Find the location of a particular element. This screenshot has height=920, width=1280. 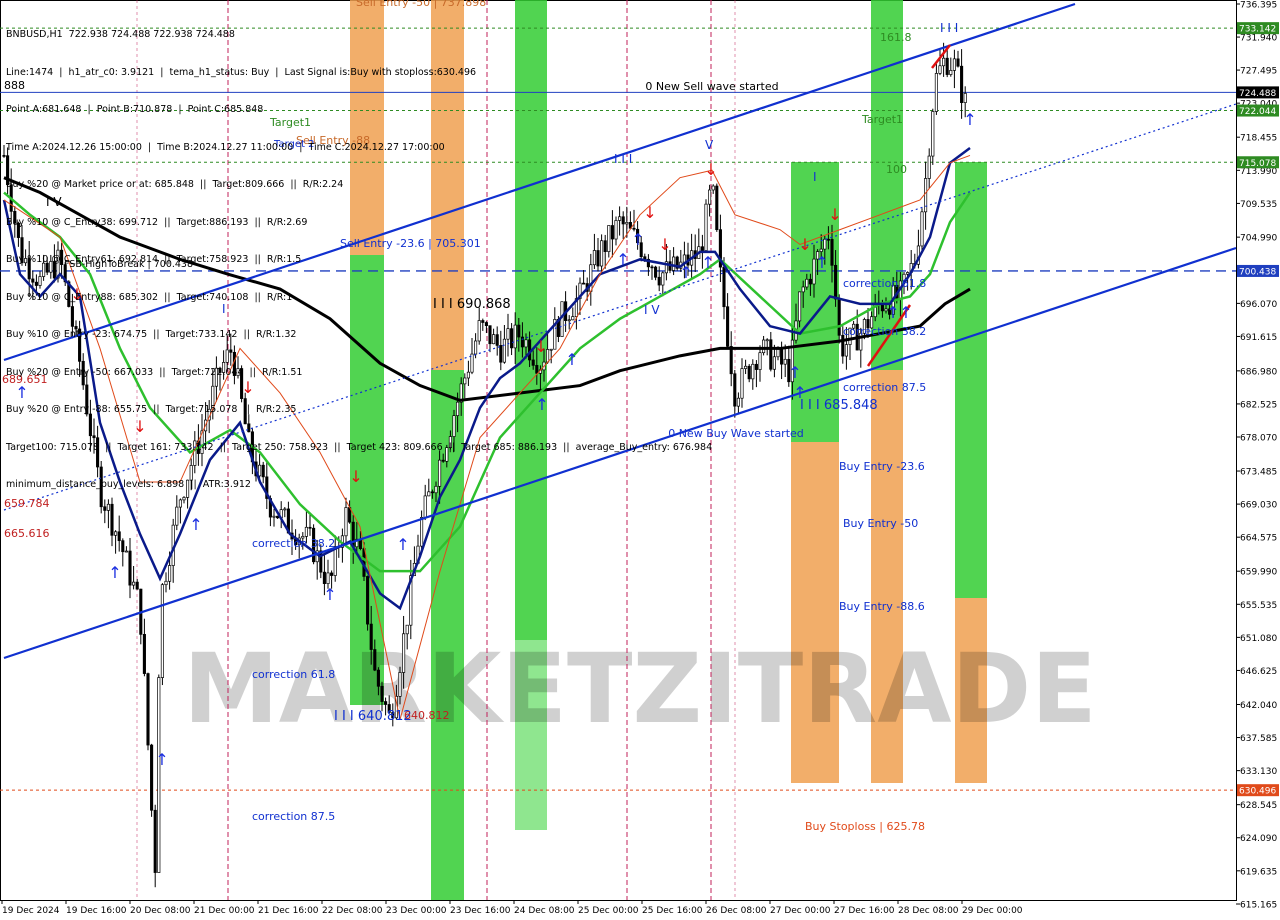

price-tick-label: 624.090 is located at coordinates (1258, 839).